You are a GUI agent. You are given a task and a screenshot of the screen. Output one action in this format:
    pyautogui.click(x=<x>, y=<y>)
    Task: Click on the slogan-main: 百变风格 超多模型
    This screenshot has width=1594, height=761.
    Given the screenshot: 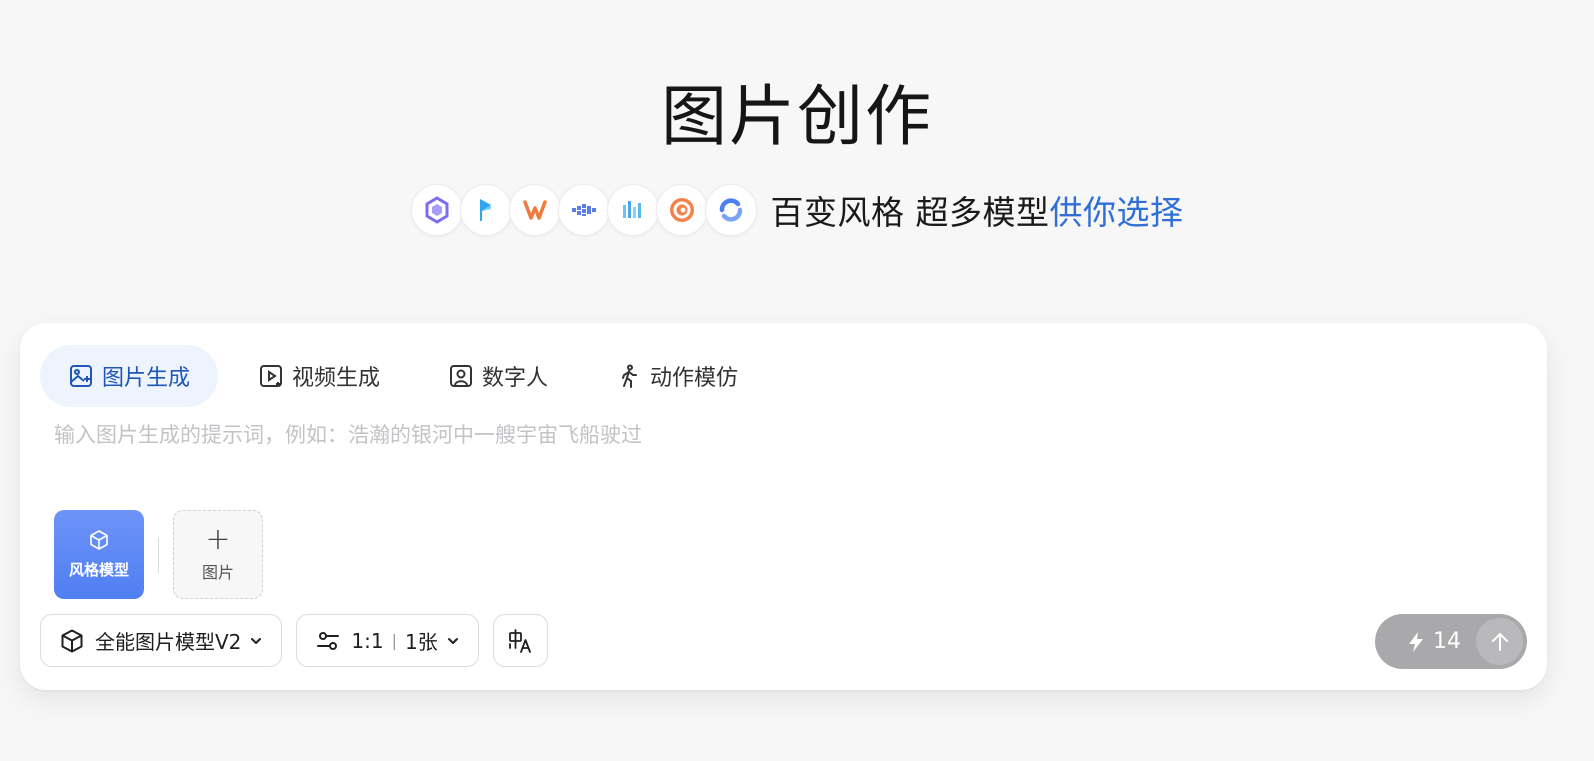 What is the action you would take?
    pyautogui.click(x=910, y=212)
    